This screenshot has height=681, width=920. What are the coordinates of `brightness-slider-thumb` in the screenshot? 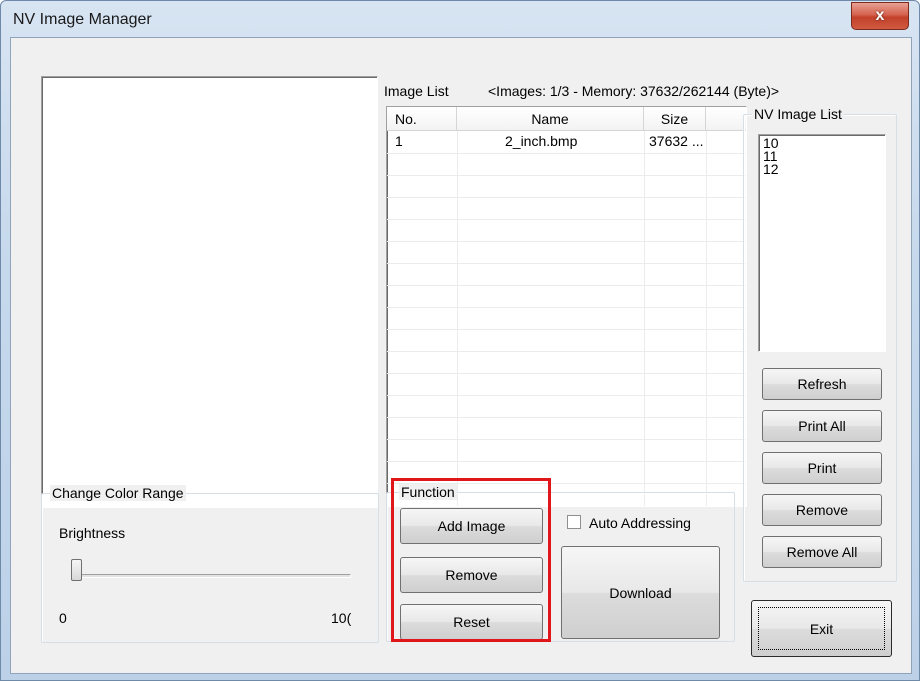 It's located at (76, 570).